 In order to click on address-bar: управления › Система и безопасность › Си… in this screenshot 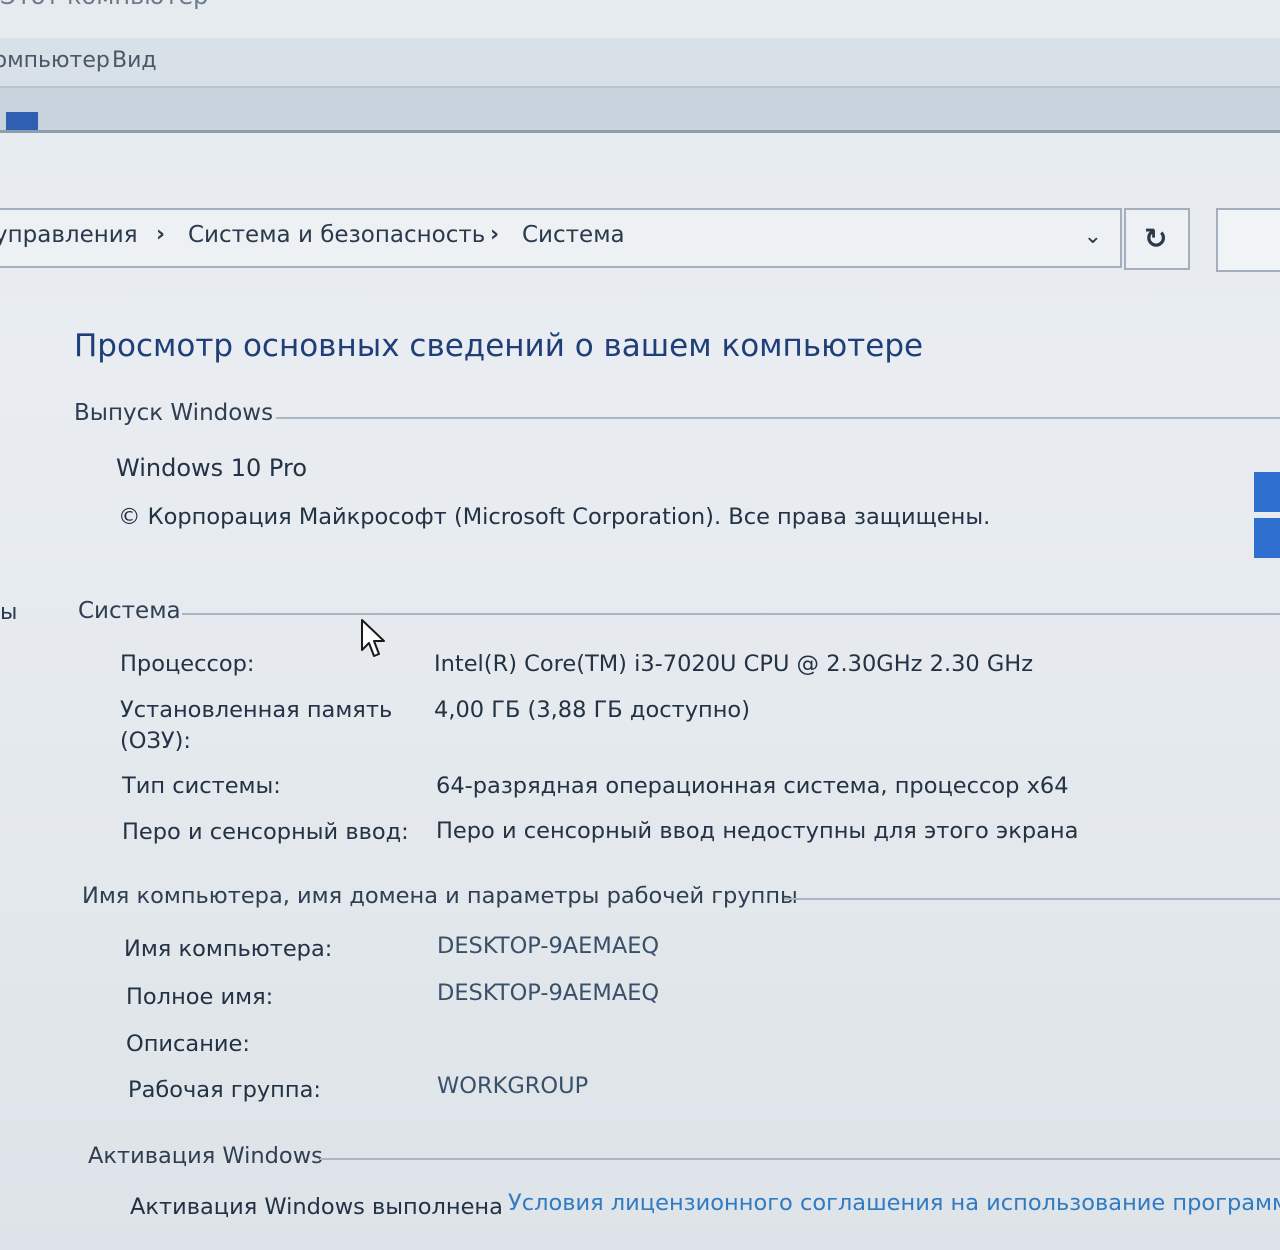, I will do `click(561, 238)`.